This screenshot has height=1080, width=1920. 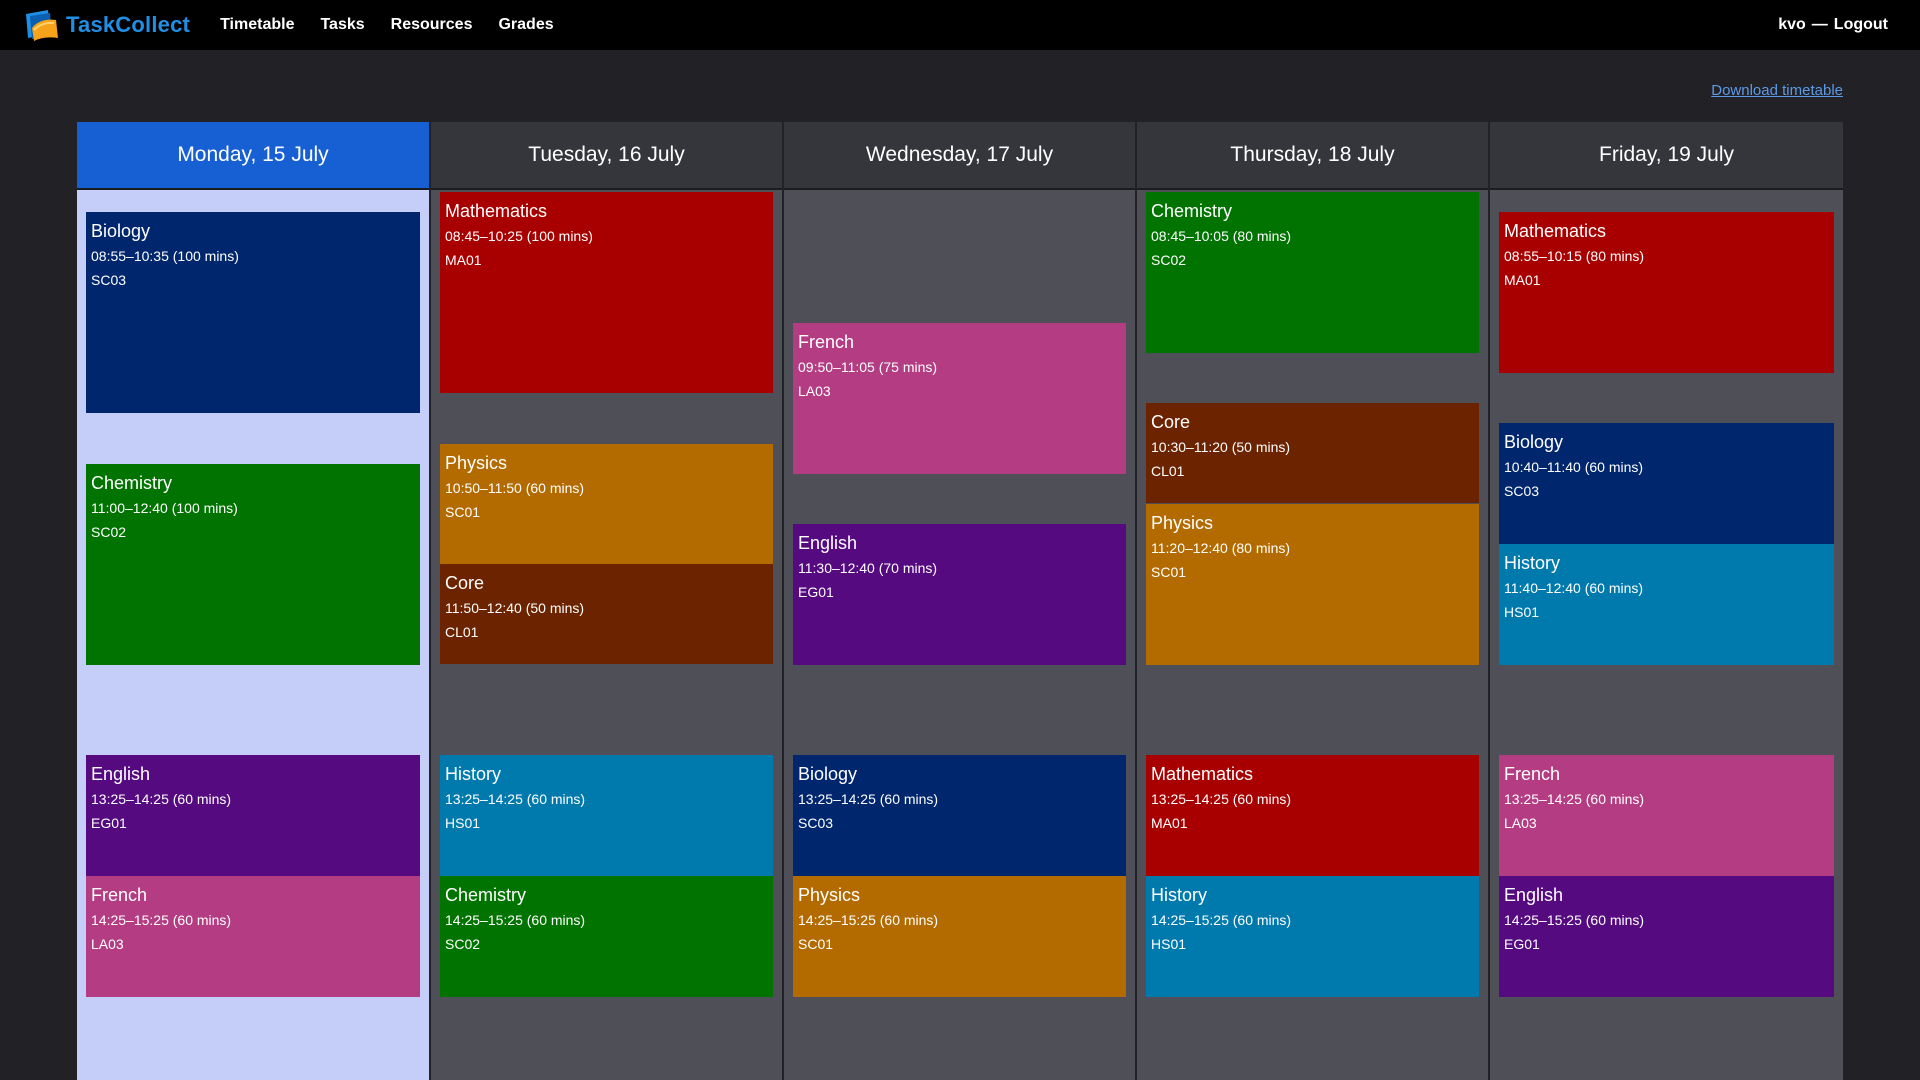 What do you see at coordinates (128, 24) in the screenshot?
I see `brand-name: TaskCollect` at bounding box center [128, 24].